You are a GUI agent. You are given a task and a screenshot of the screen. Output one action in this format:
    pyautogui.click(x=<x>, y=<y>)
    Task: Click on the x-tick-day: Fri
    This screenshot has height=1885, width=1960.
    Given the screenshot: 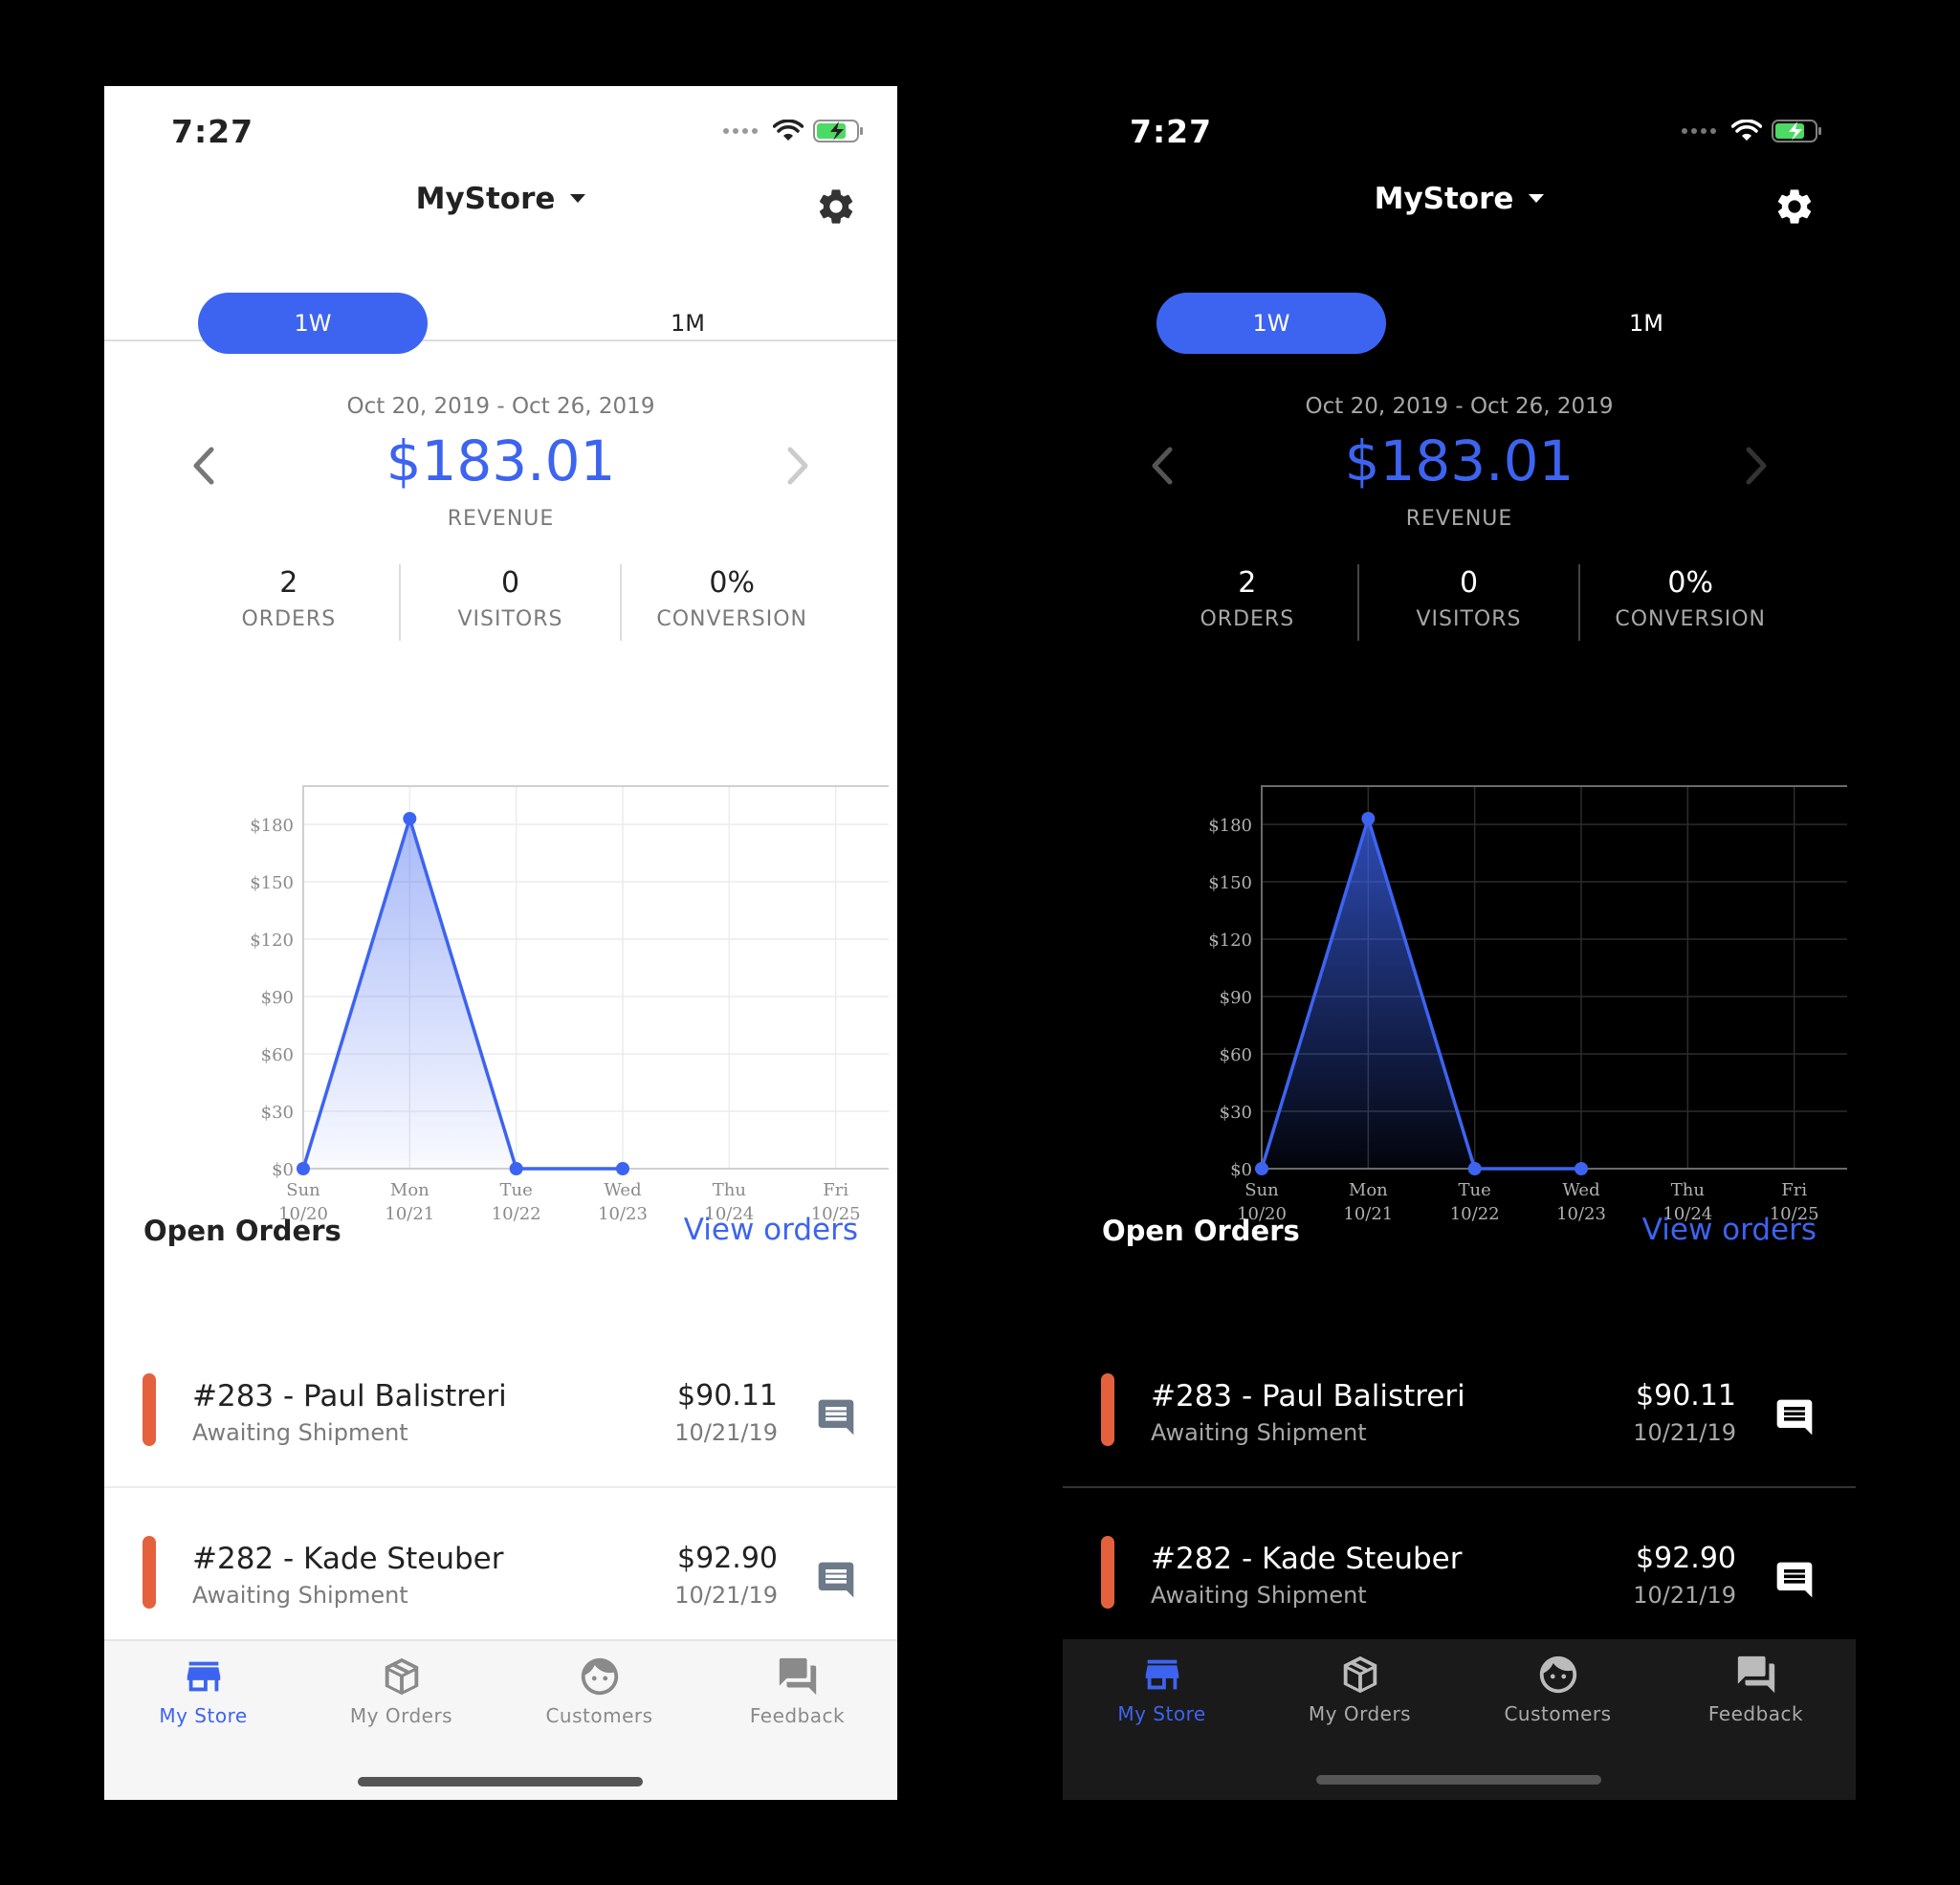 What is the action you would take?
    pyautogui.click(x=1794, y=1190)
    